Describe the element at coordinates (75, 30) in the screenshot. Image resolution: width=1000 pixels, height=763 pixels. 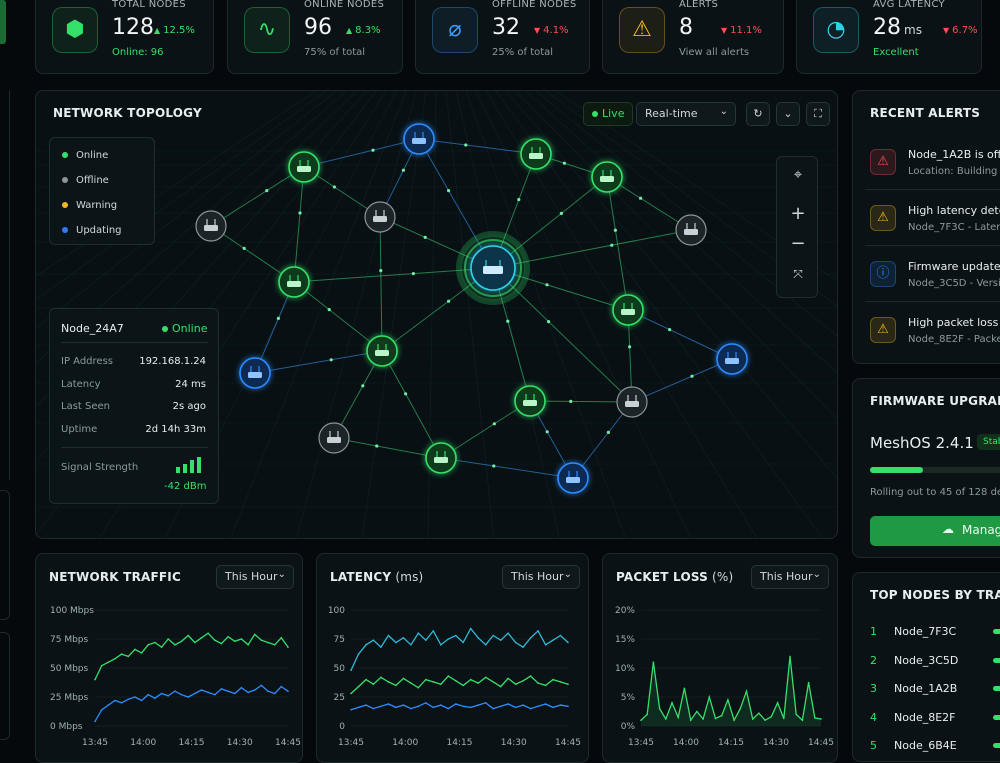
I see `cube-icon: ⬢` at that location.